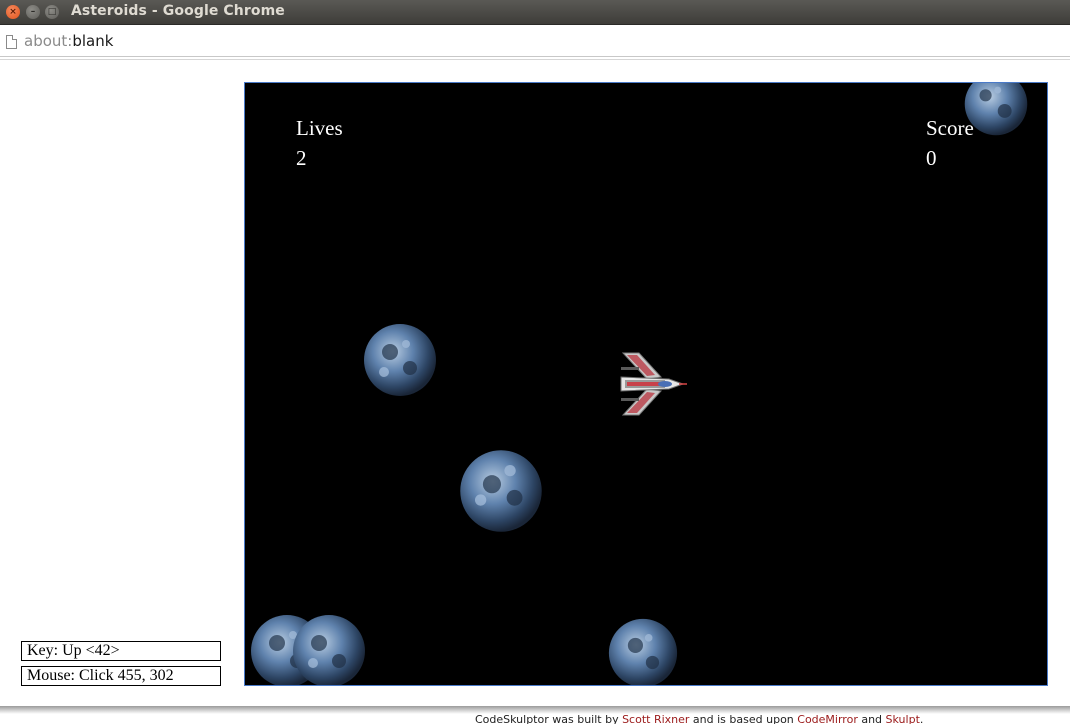 This screenshot has width=1070, height=724. I want to click on minimize-window-button: –, so click(33, 12).